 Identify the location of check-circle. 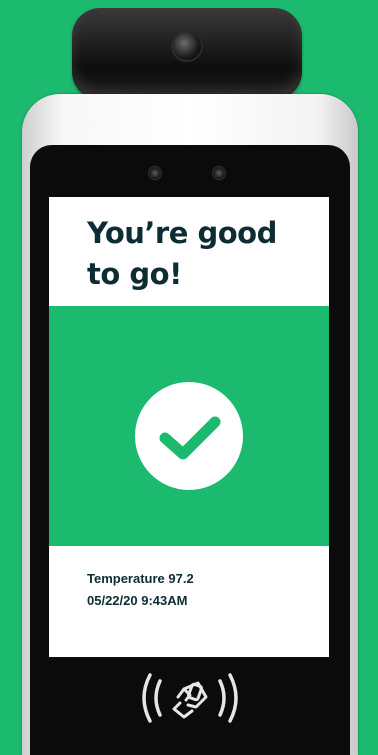
(189, 436).